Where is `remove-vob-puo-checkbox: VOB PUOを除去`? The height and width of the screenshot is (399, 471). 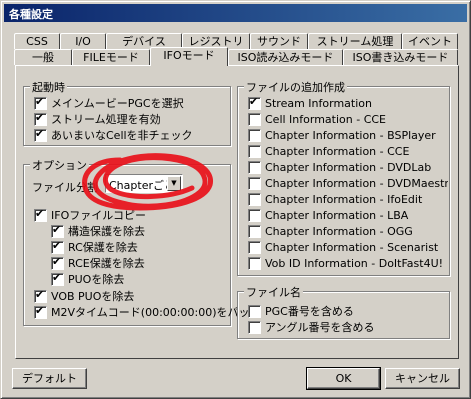 remove-vob-puo-checkbox: VOB PUOを除去 is located at coordinates (84, 296).